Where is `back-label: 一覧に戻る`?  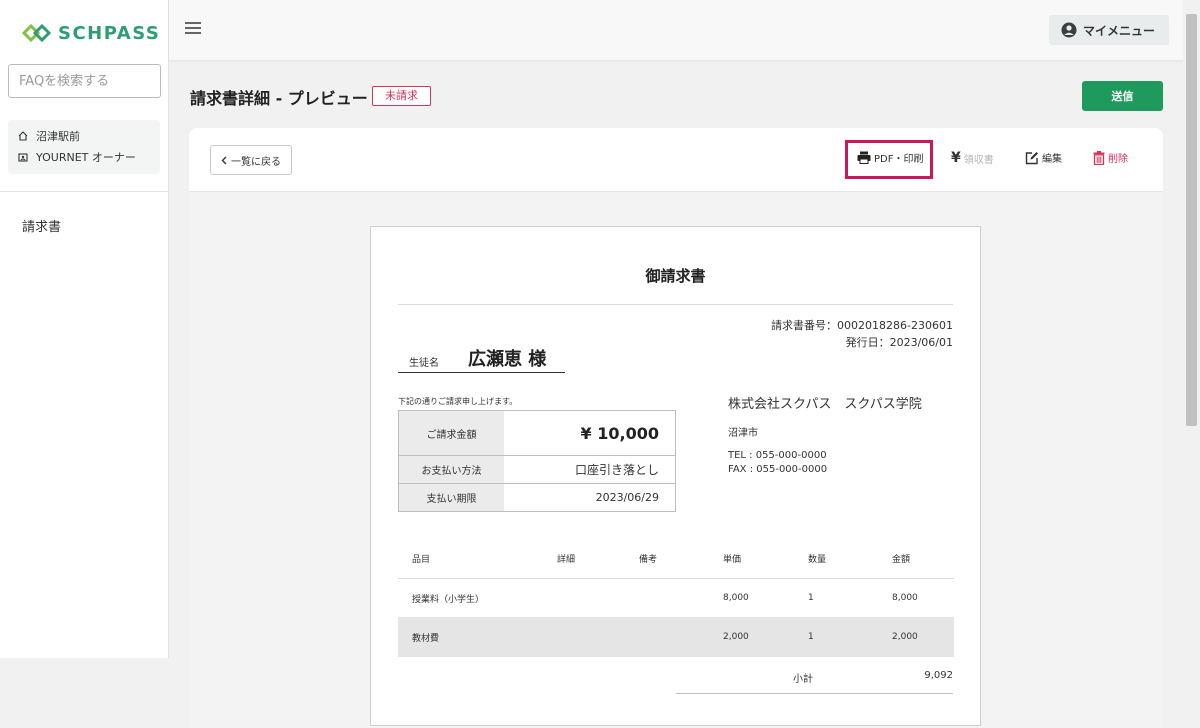 back-label: 一覧に戻る is located at coordinates (256, 162).